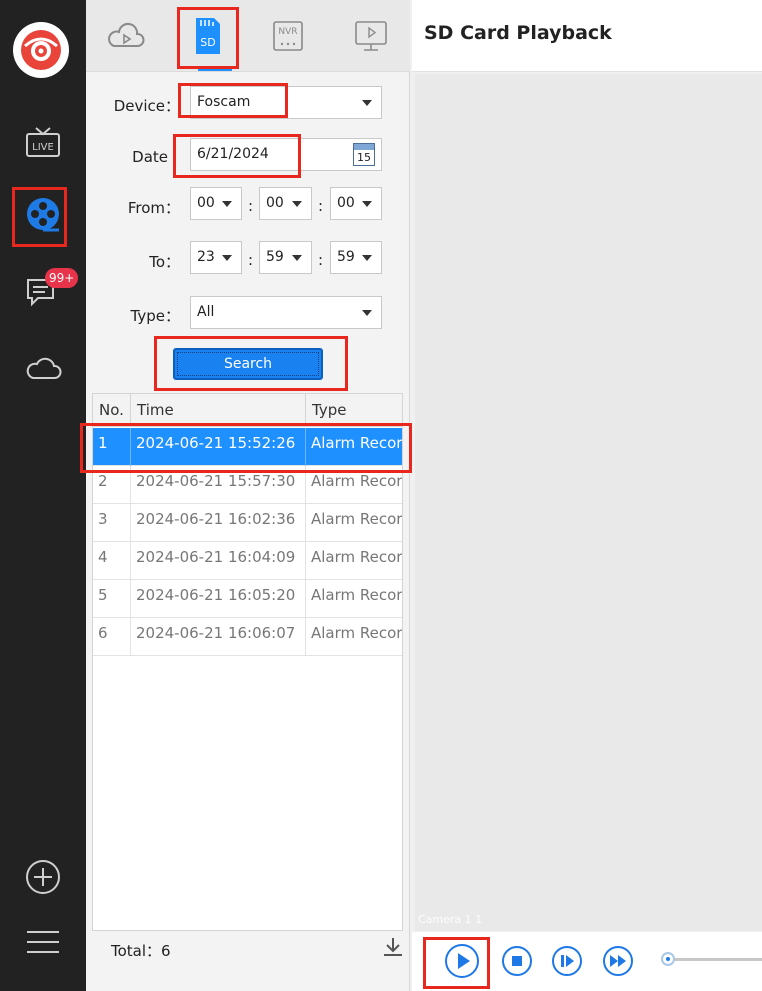  I want to click on to-minute-select: 59, so click(285, 257).